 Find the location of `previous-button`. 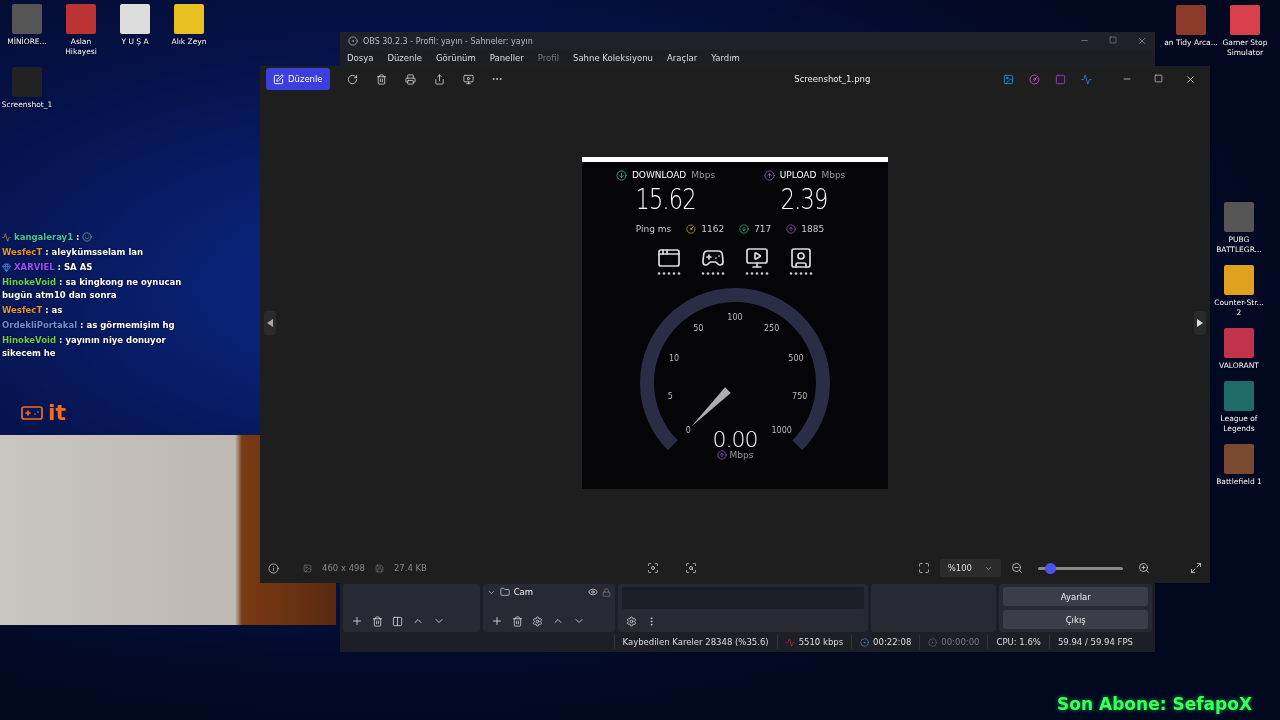

previous-button is located at coordinates (270, 322).